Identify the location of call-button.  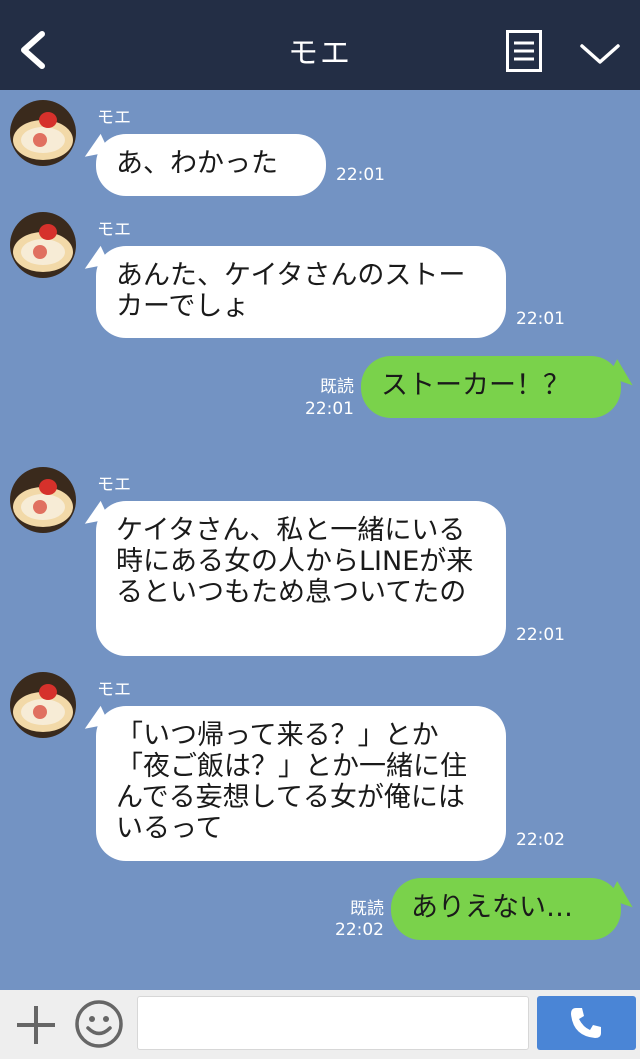
(586, 1023).